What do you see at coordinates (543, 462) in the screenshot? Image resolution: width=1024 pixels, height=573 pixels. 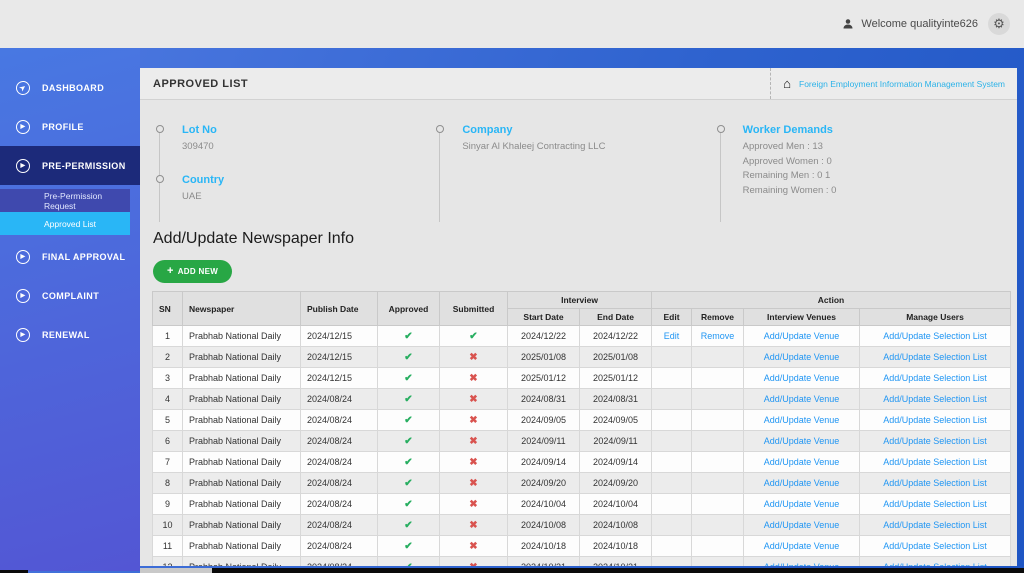 I see `cell-start-date: 2024/09/14` at bounding box center [543, 462].